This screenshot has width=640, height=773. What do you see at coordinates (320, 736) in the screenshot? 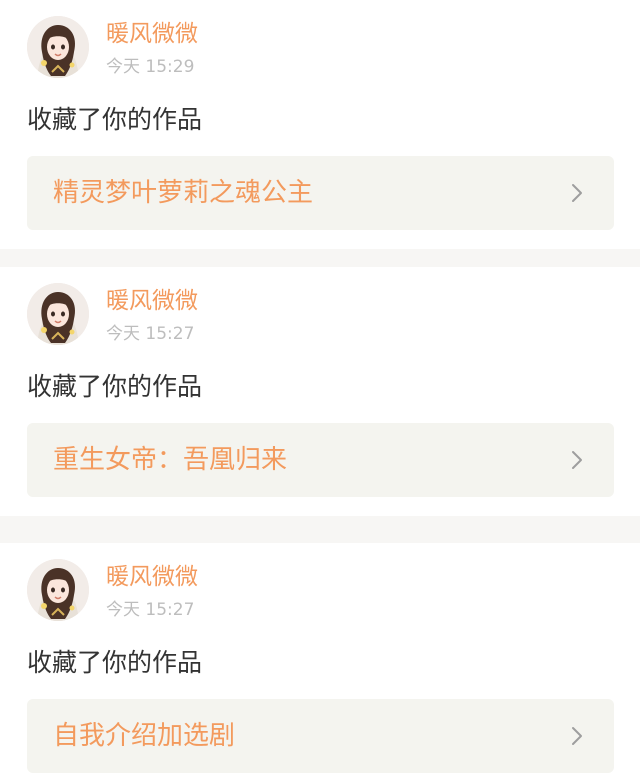
I see `work-link: 自我介绍加选剧` at bounding box center [320, 736].